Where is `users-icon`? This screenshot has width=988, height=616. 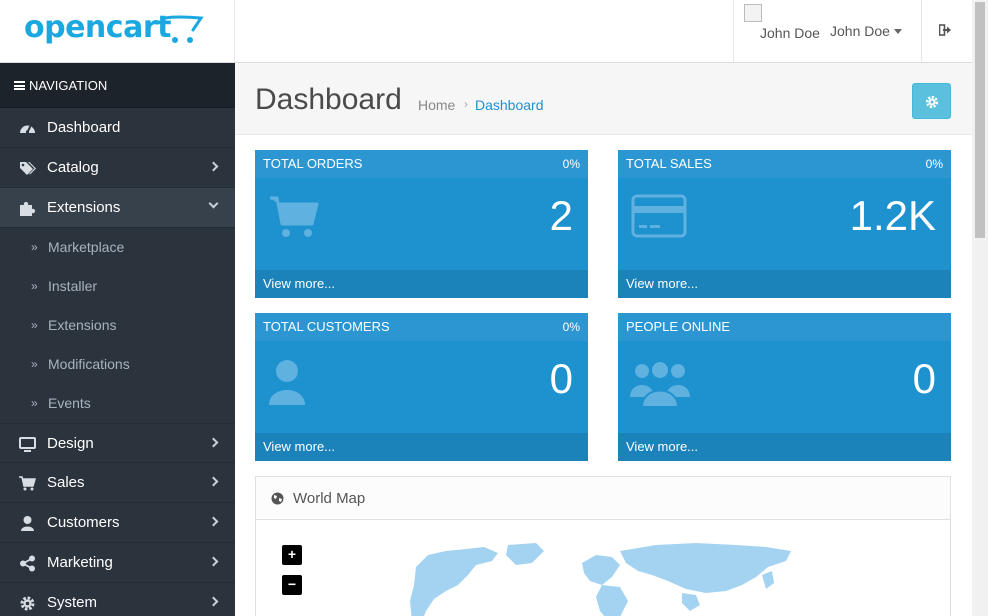 users-icon is located at coordinates (660, 384).